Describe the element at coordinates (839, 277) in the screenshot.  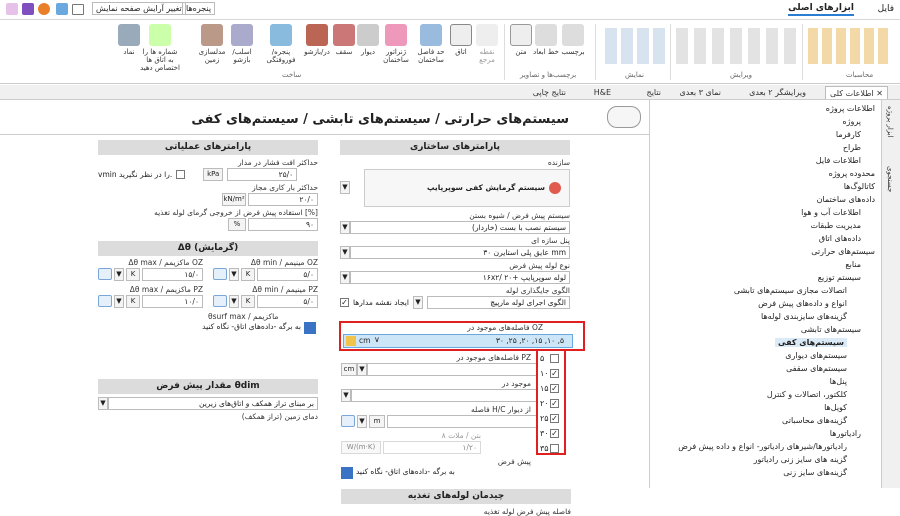
I see `tree-item: سیستم توزیع` at that location.